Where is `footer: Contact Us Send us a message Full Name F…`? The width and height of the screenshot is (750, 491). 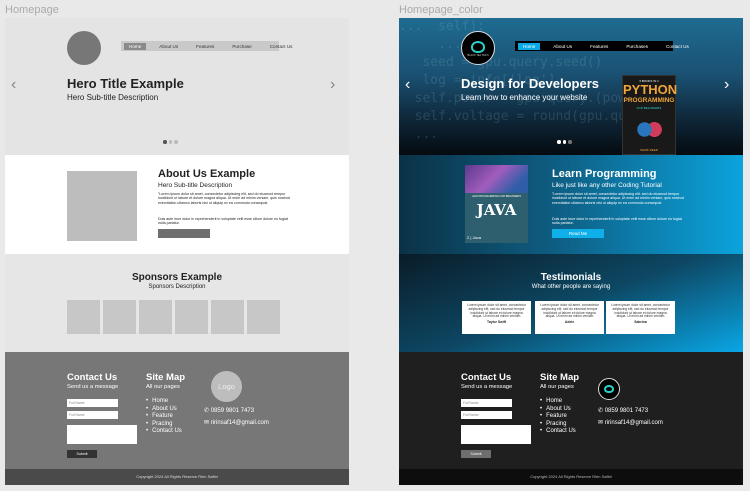 footer: Contact Us Send us a message Full Name F… is located at coordinates (177, 410).